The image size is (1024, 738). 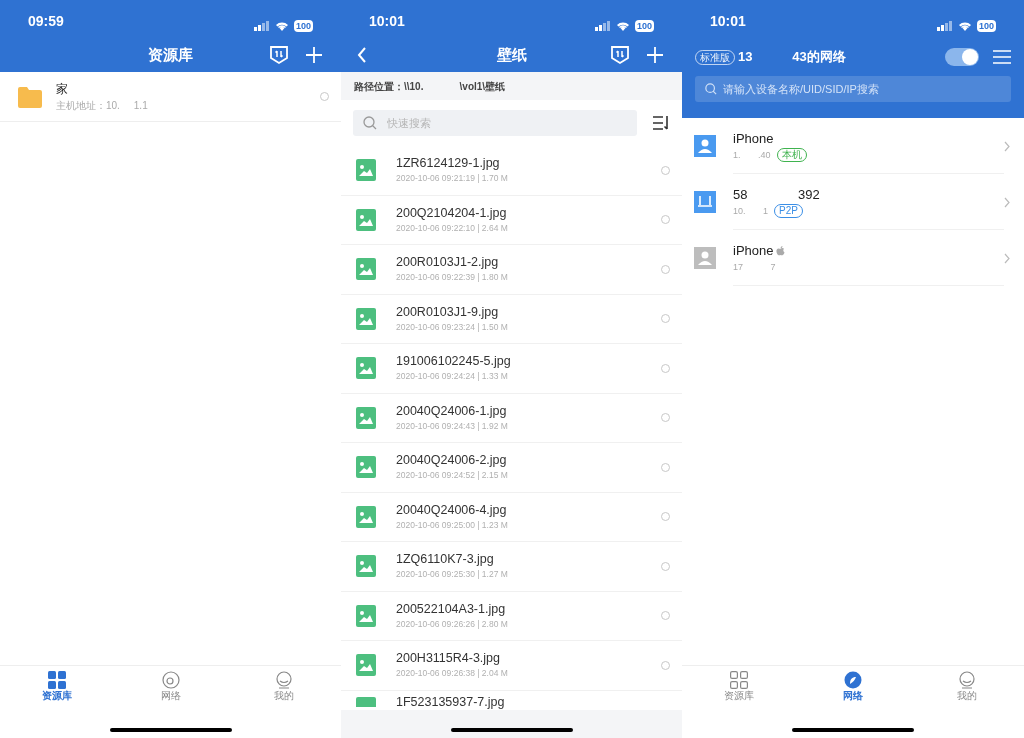 What do you see at coordinates (752, 155) in the screenshot?
I see `device-address: 1. .40` at bounding box center [752, 155].